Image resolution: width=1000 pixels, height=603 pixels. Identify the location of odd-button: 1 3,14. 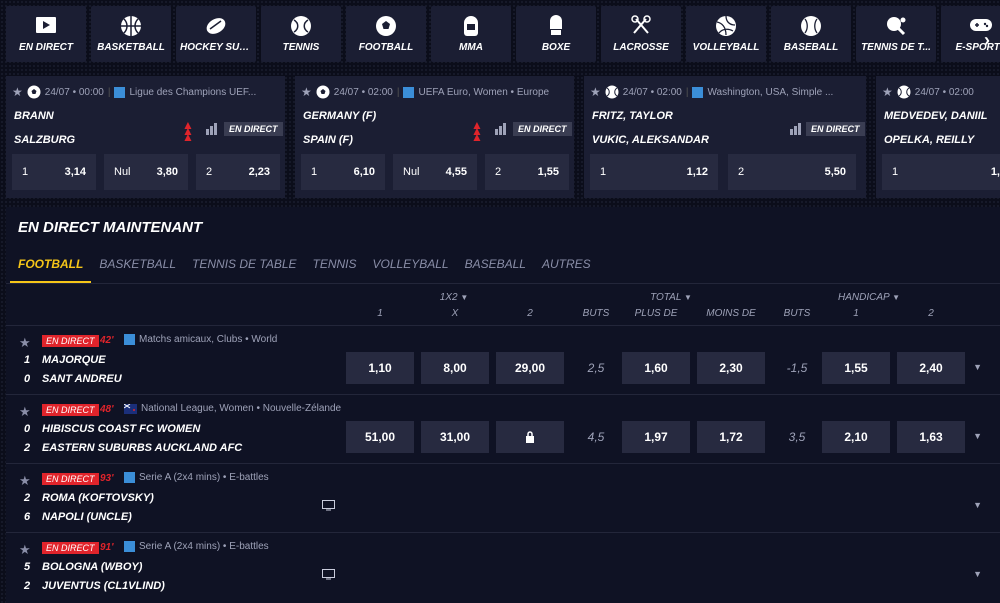
(54, 172).